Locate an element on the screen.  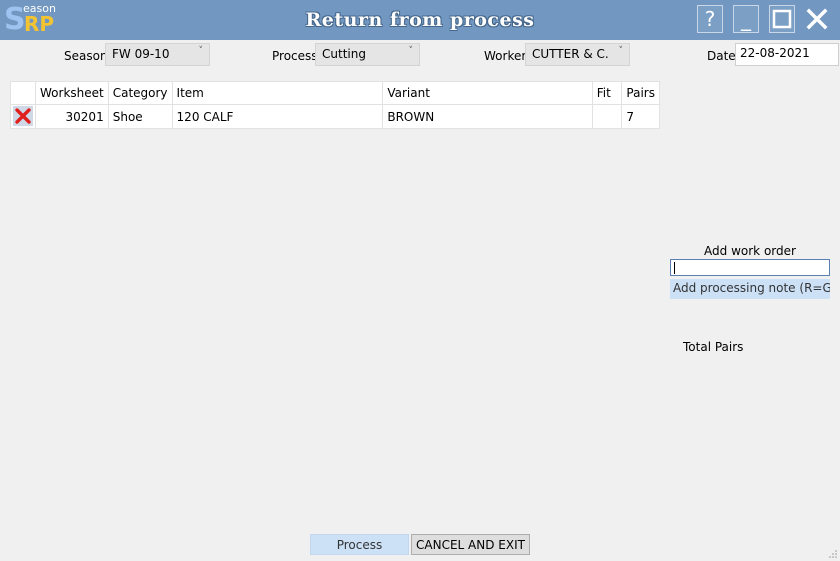
delete-row-button is located at coordinates (23, 116).